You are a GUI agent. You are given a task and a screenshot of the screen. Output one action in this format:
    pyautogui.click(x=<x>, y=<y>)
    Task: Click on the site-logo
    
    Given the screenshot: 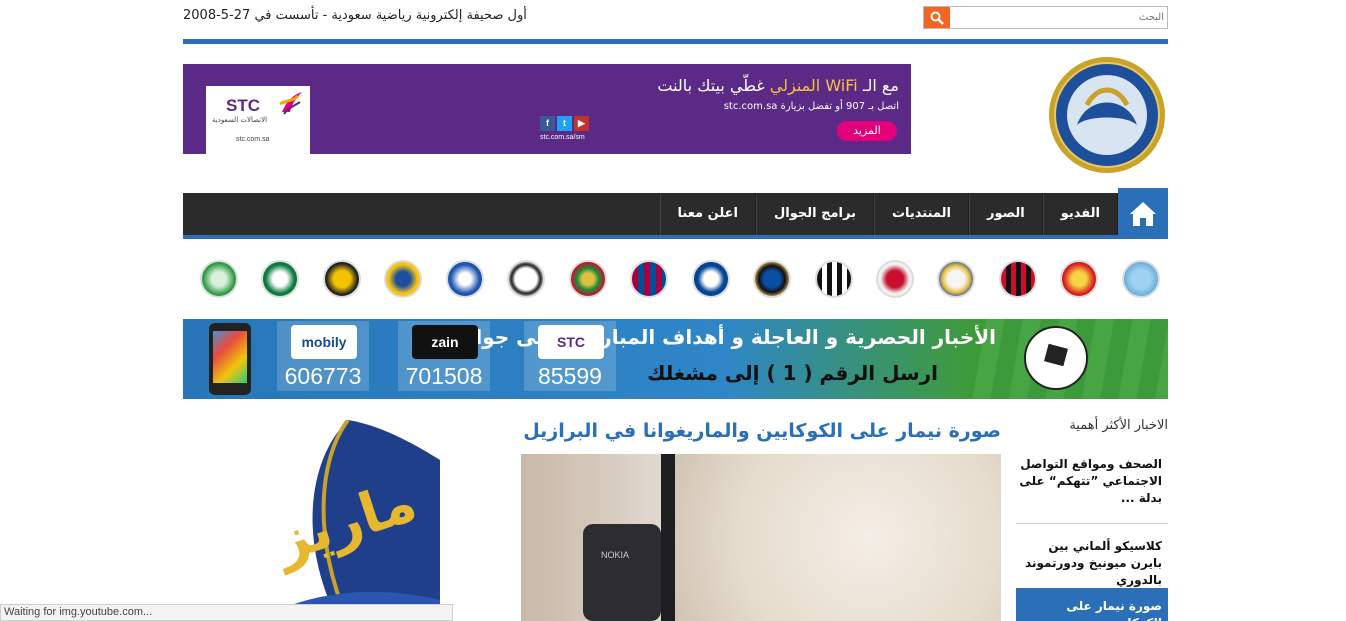 What is the action you would take?
    pyautogui.click(x=1107, y=115)
    